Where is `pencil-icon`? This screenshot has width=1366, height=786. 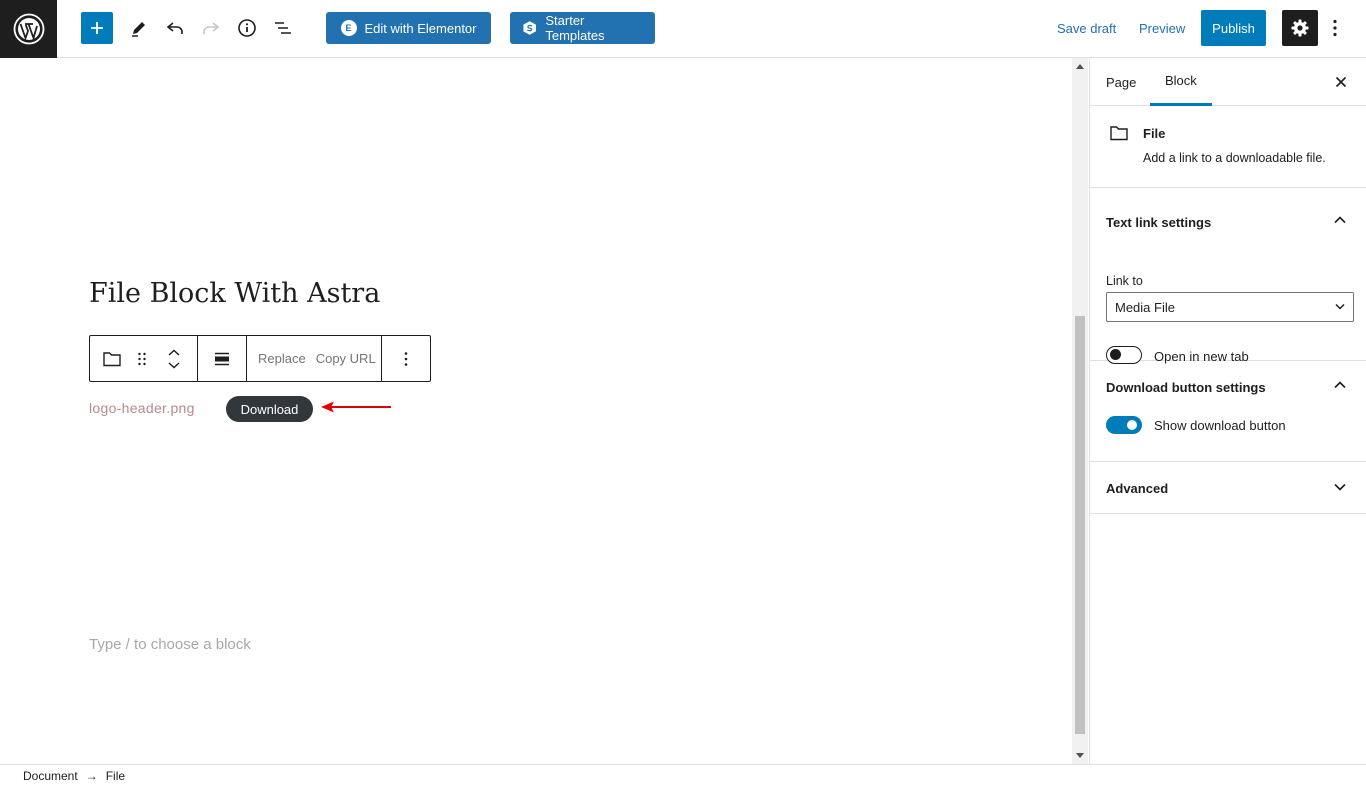
pencil-icon is located at coordinates (138, 29).